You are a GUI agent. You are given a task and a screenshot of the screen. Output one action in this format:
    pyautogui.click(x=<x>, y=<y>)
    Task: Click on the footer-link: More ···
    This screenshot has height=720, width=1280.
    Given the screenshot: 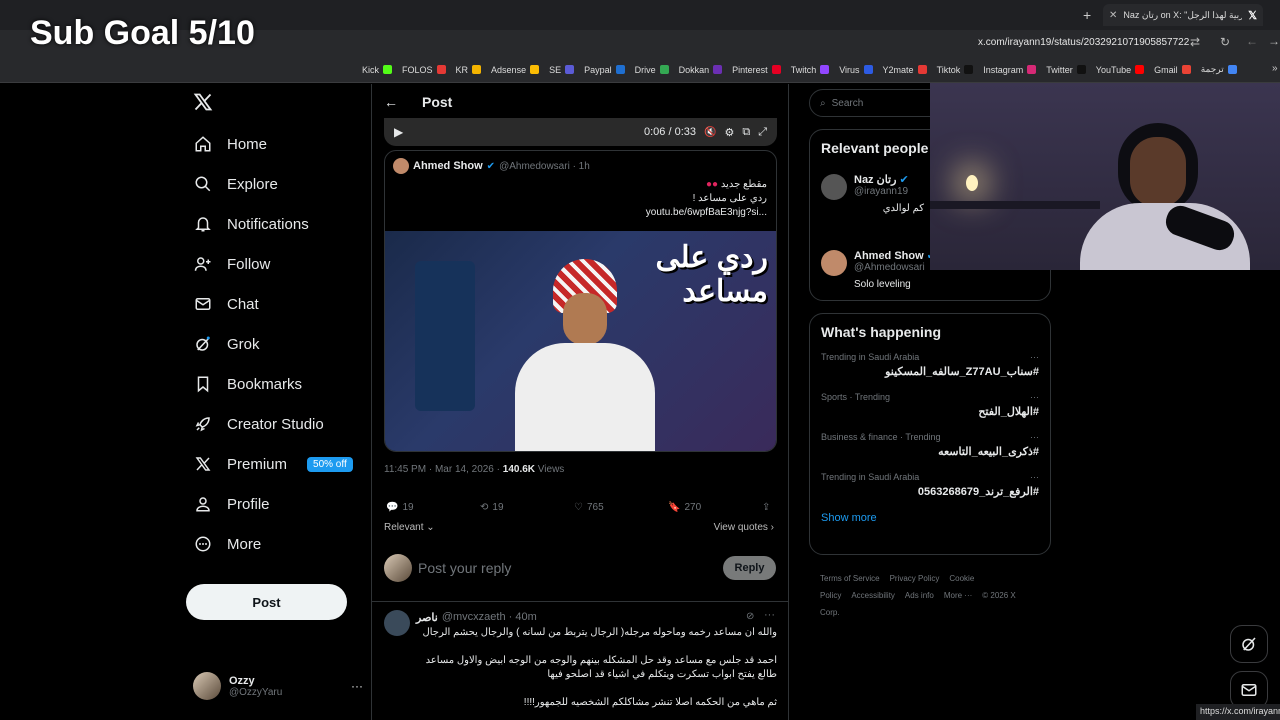 What is the action you would take?
    pyautogui.click(x=958, y=595)
    